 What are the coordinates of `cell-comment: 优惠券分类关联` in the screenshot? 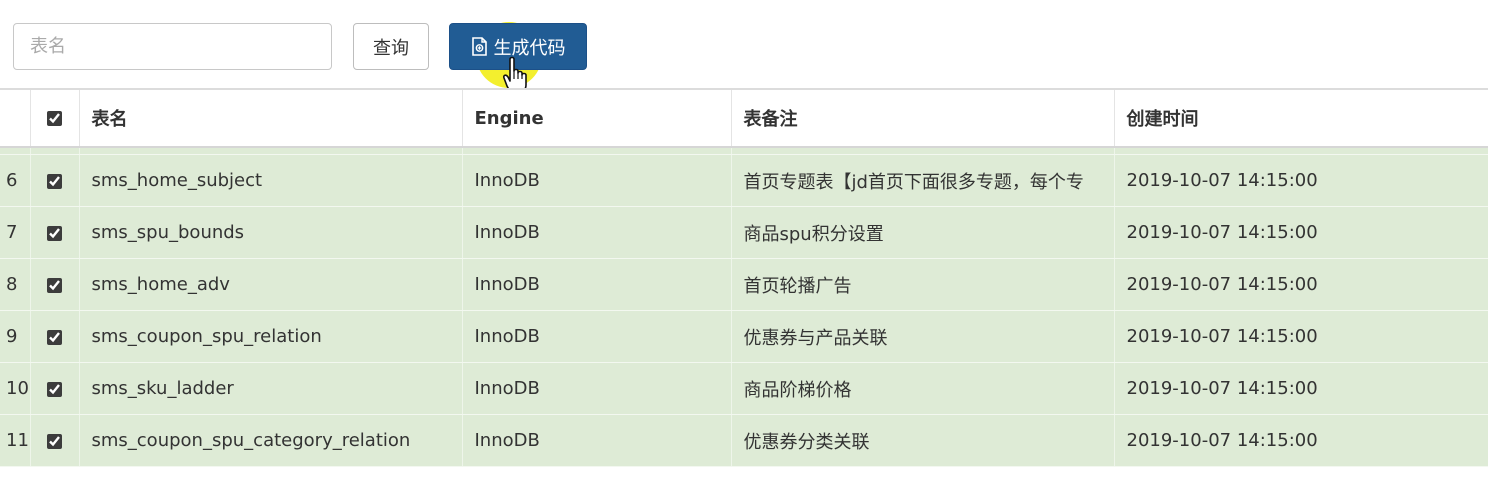 It's located at (922, 440).